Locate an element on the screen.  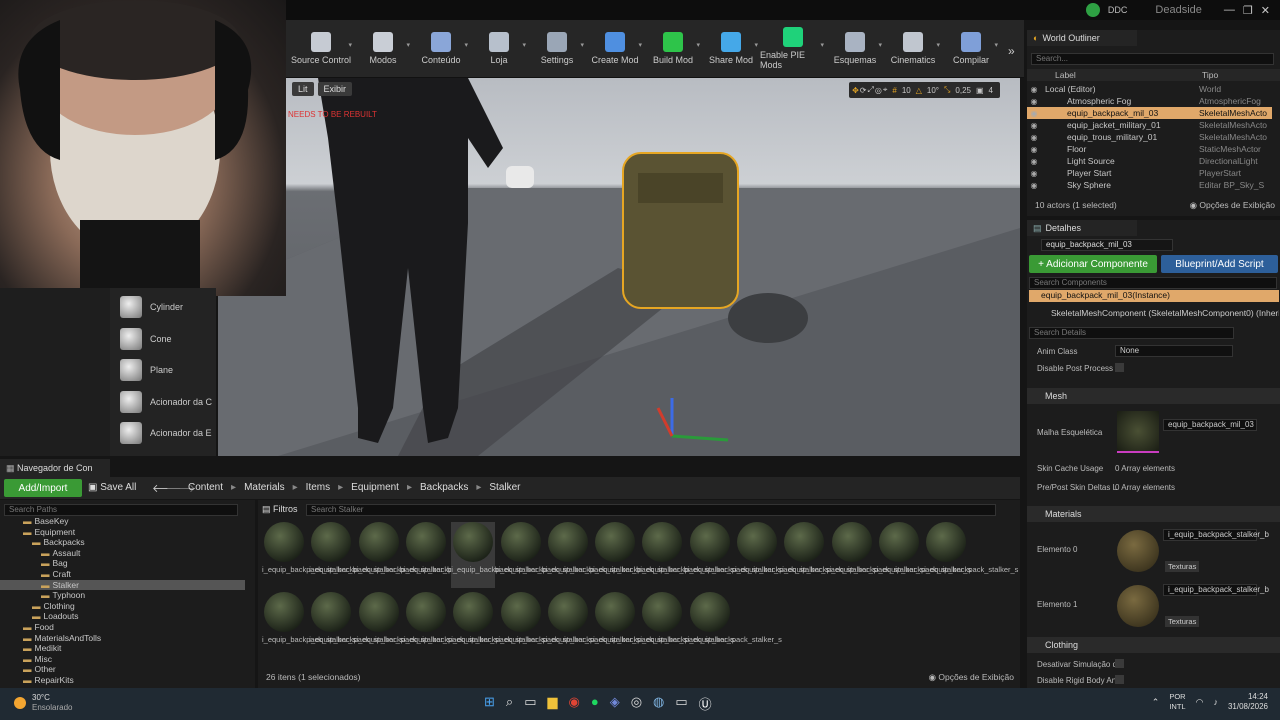
tray-chevron-icon: ⌃ is located at coordinates (1156, 702).